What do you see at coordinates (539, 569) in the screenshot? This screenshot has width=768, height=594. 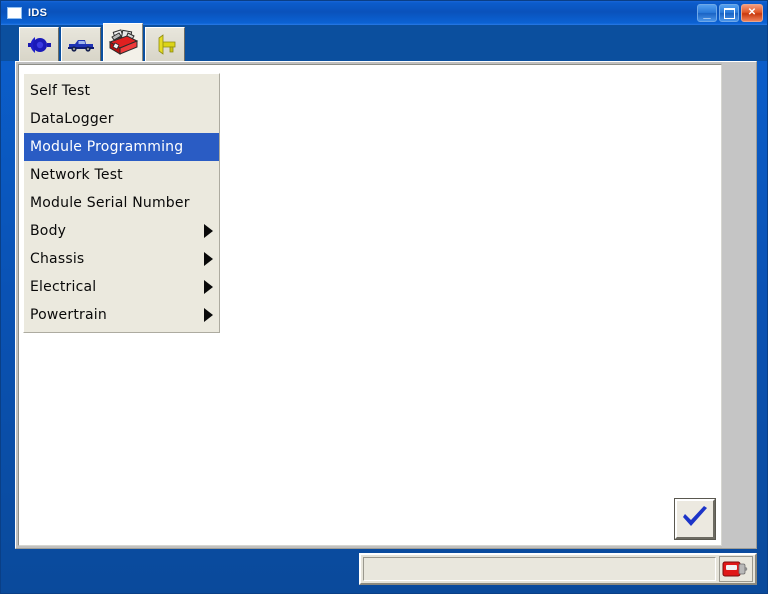 I see `status-message` at bounding box center [539, 569].